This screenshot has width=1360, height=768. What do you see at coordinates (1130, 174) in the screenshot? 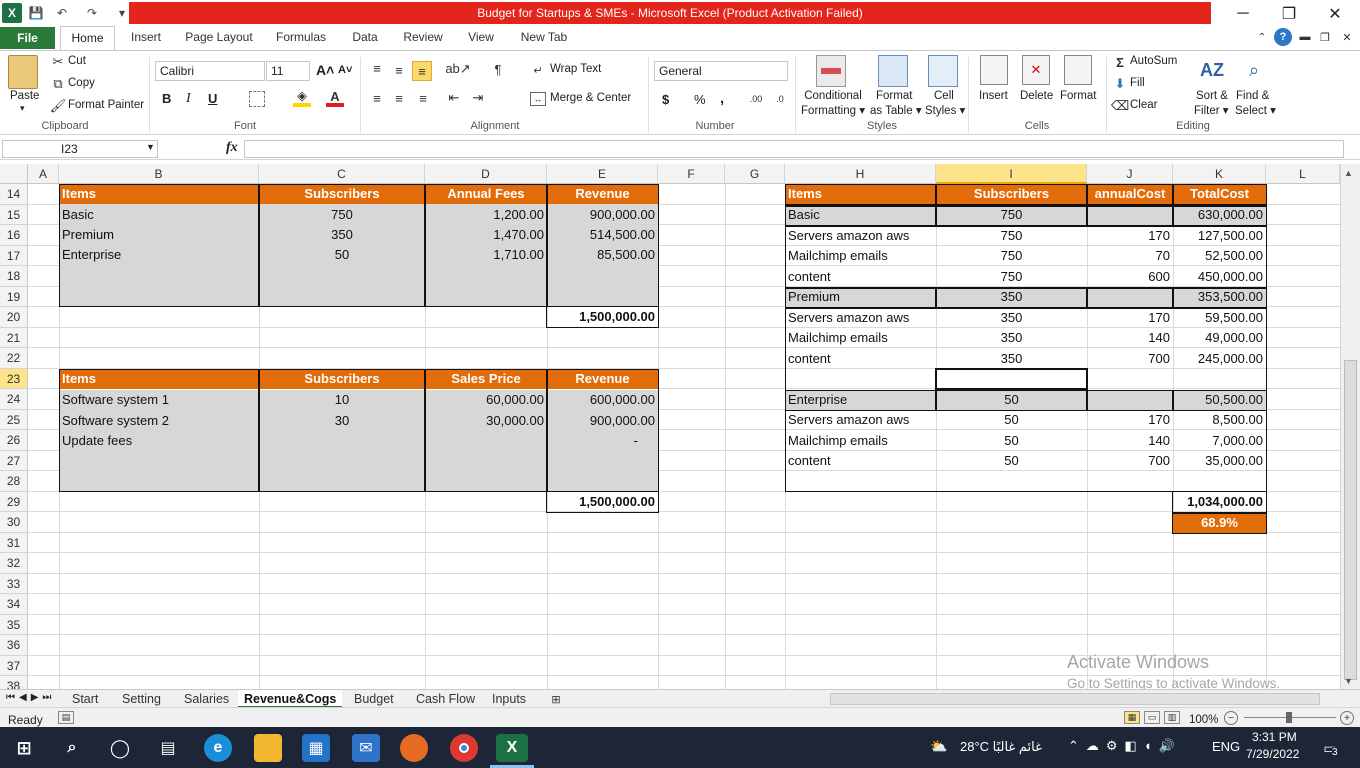
I see `column-header-j: J` at bounding box center [1130, 174].